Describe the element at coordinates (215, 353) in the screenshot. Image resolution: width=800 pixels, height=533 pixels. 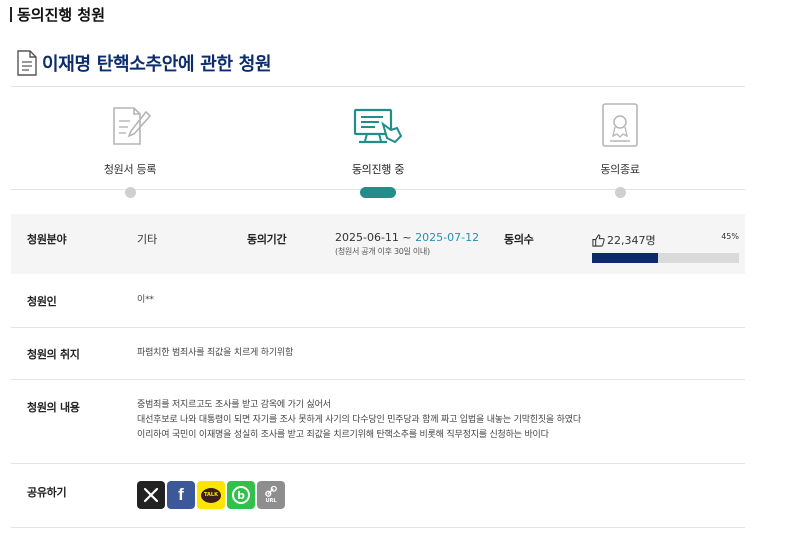
I see `purpose-value: 파렴치한 범죄사를 죄값을 치르게 하기위함` at that location.